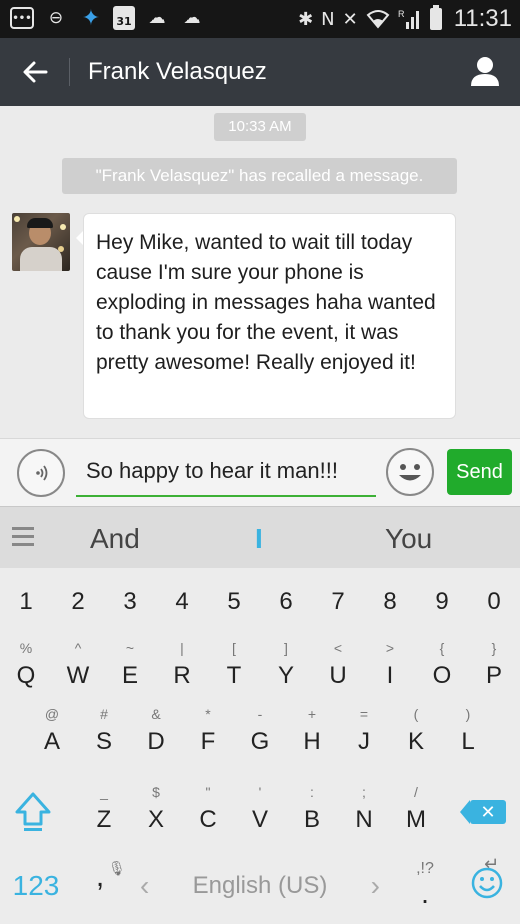  I want to click on key-hint: :, so click(312, 792).